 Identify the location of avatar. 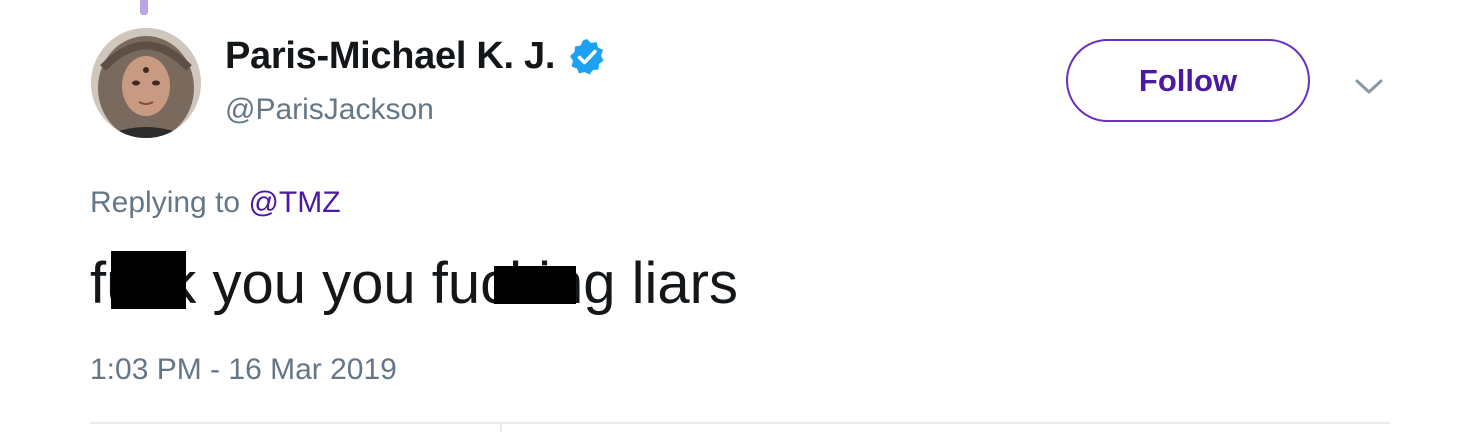
(146, 83).